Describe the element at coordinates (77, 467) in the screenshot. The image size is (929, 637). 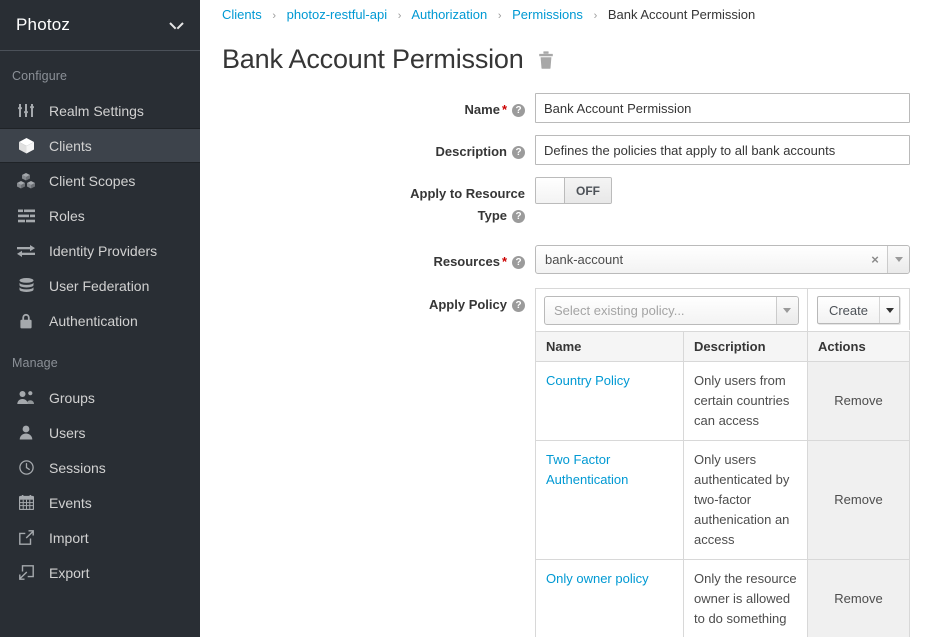
I see `sidebar-item-label: Sessions` at that location.